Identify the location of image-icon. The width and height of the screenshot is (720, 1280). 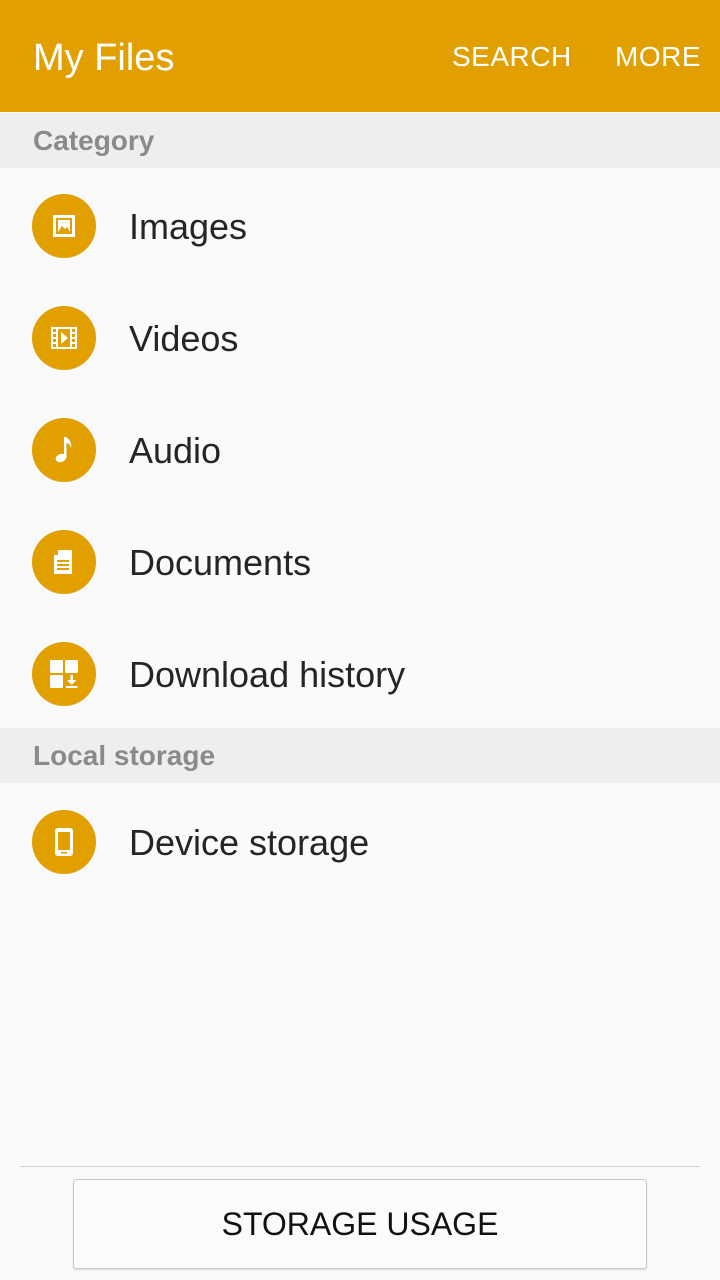
(64, 226).